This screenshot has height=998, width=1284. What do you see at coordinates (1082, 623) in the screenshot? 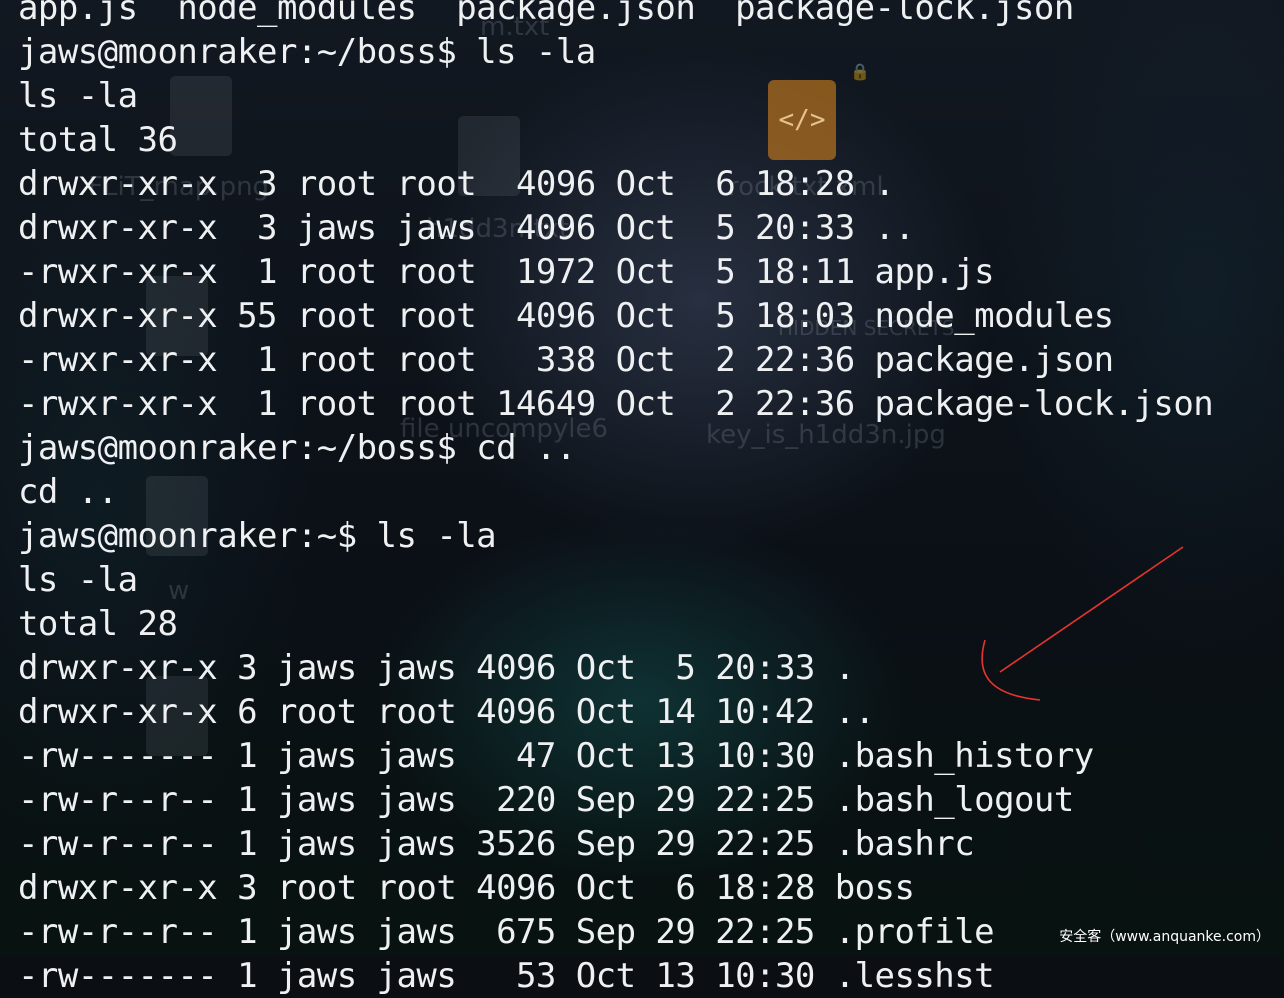
I see `red-annotation-arrow` at bounding box center [1082, 623].